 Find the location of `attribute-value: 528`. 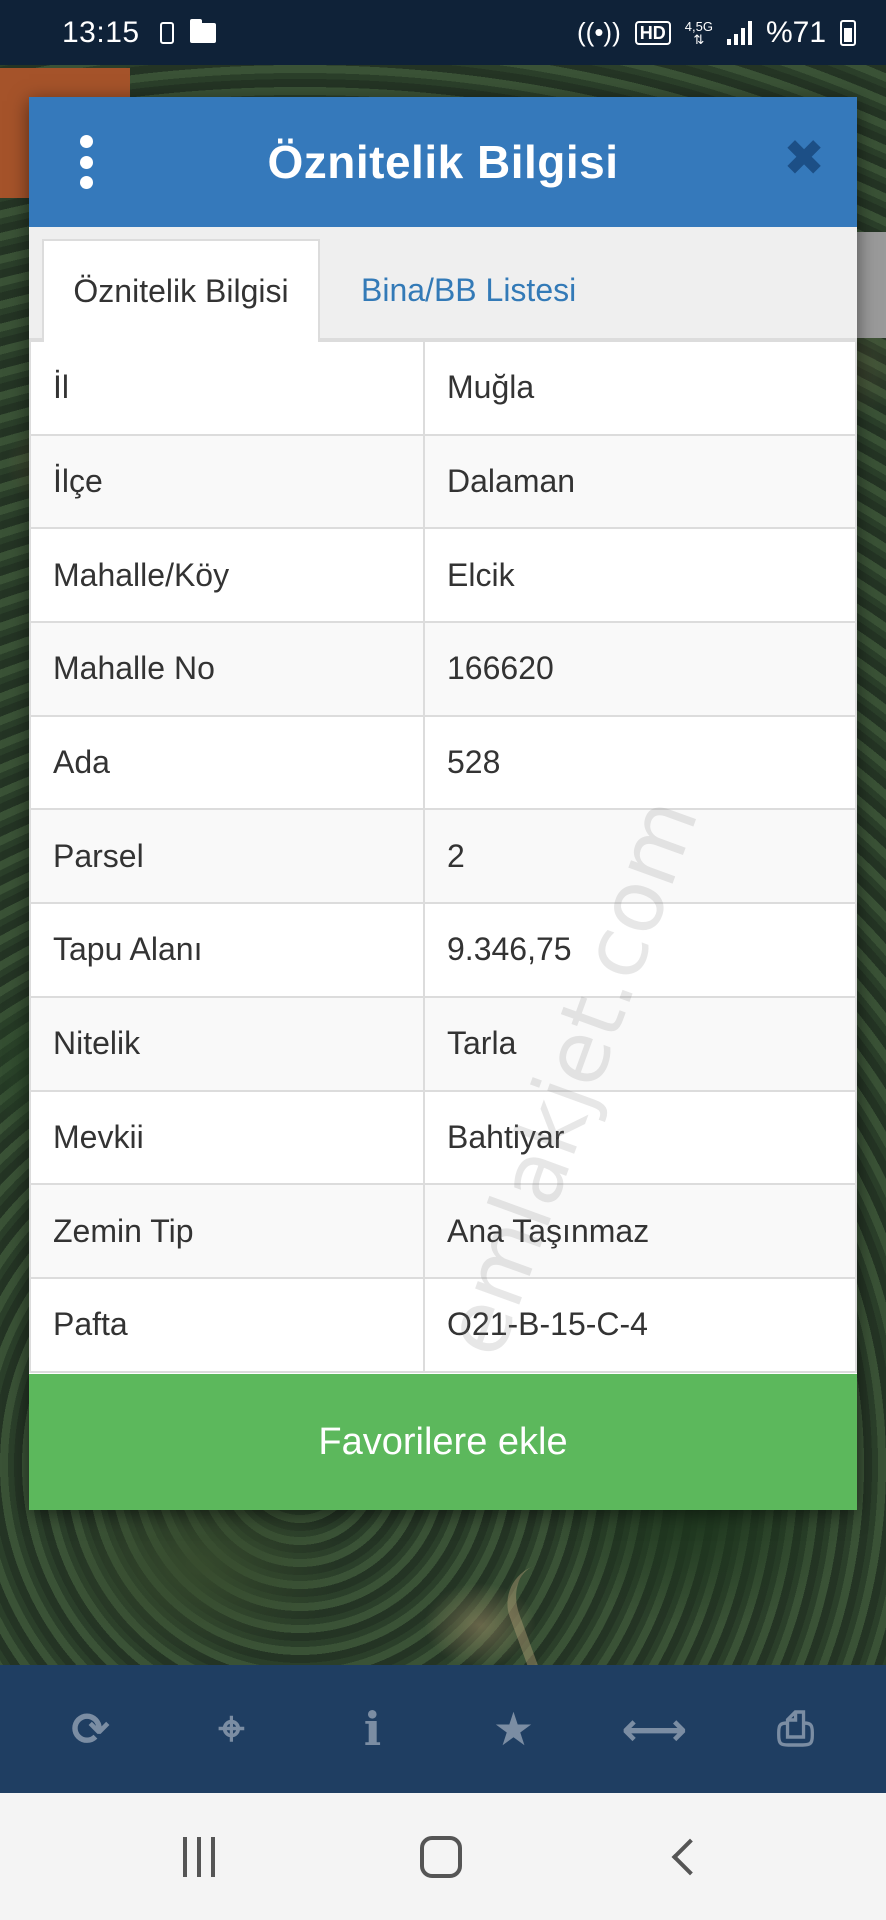

attribute-value: 528 is located at coordinates (640, 762).